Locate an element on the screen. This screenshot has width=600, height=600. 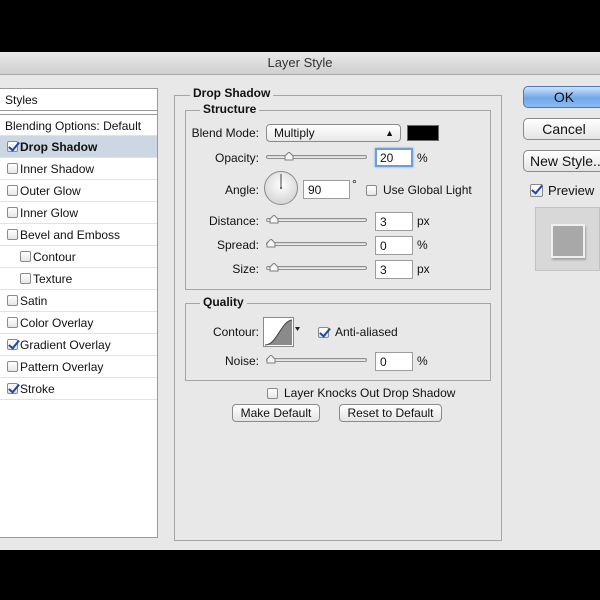
blend-mode-value: Multiply is located at coordinates (294, 133).